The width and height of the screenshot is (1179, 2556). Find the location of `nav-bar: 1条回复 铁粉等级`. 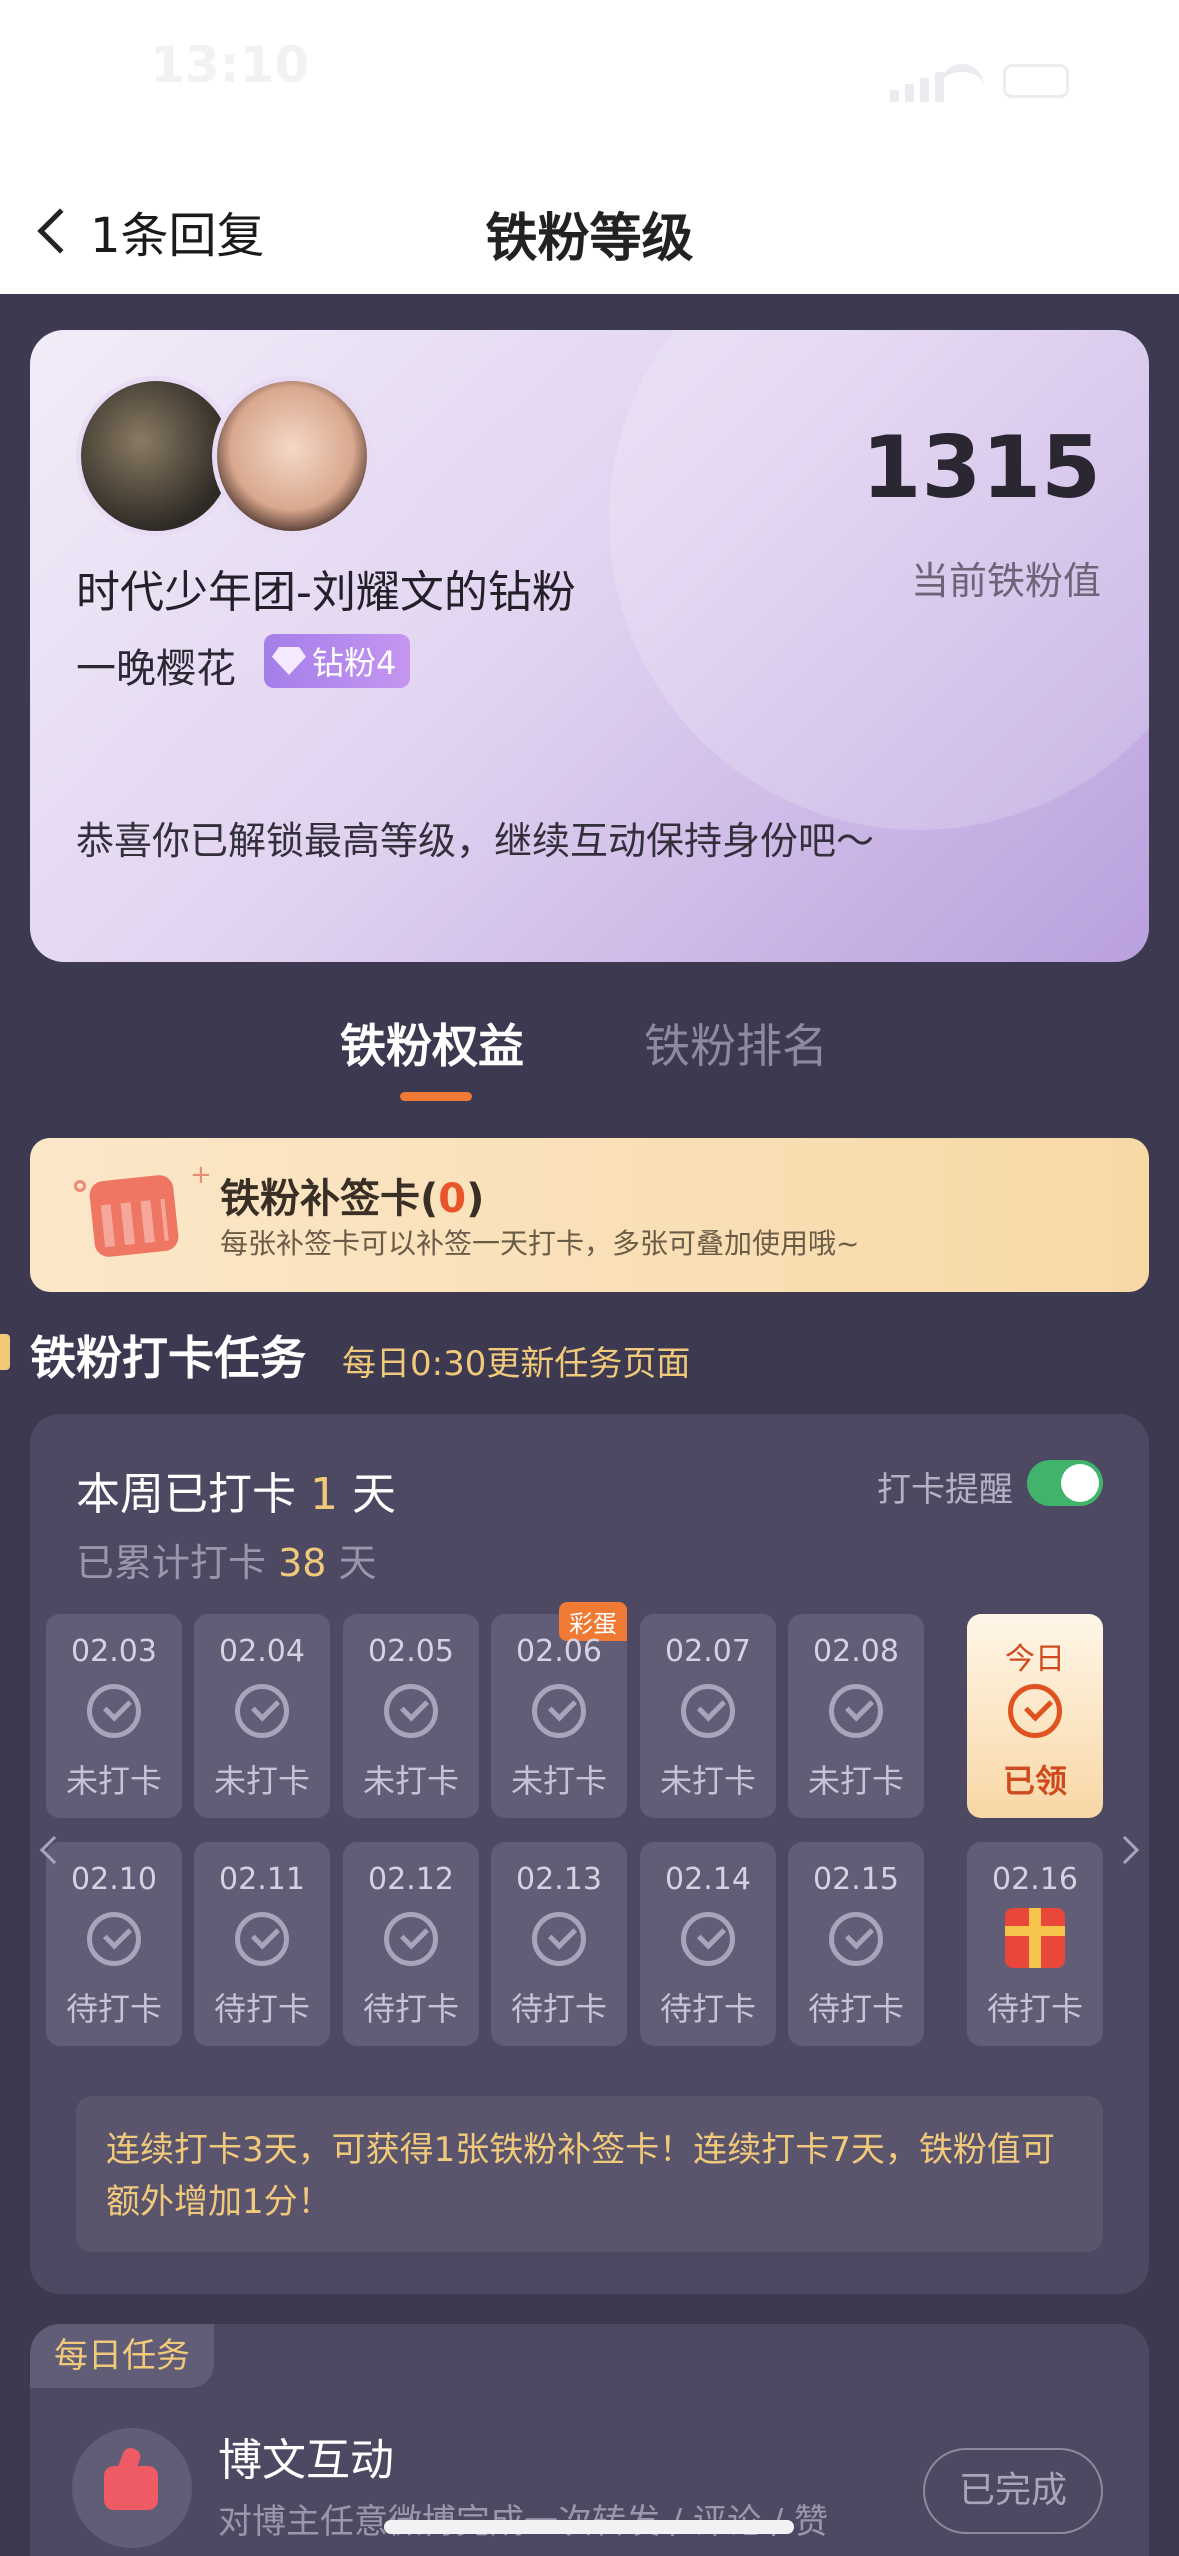

nav-bar: 1条回复 铁粉等级 is located at coordinates (589, 237).